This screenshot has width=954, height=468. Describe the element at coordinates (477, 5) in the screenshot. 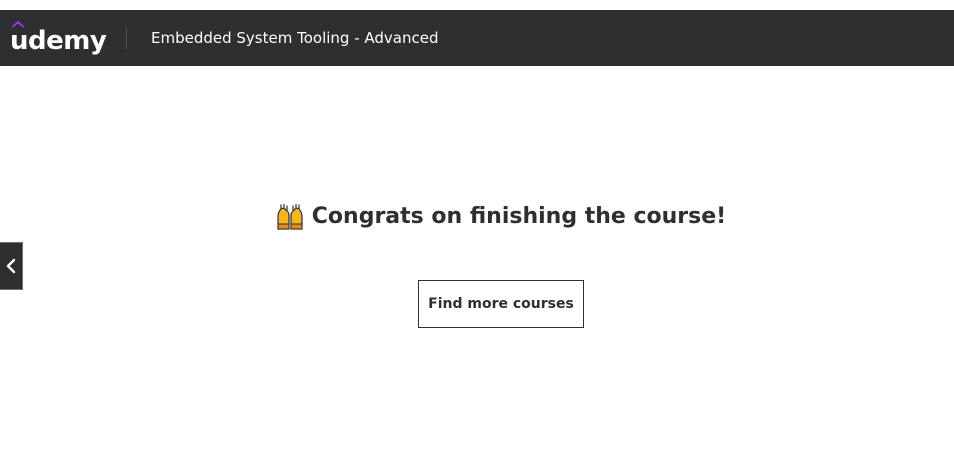

I see `top-margin` at that location.